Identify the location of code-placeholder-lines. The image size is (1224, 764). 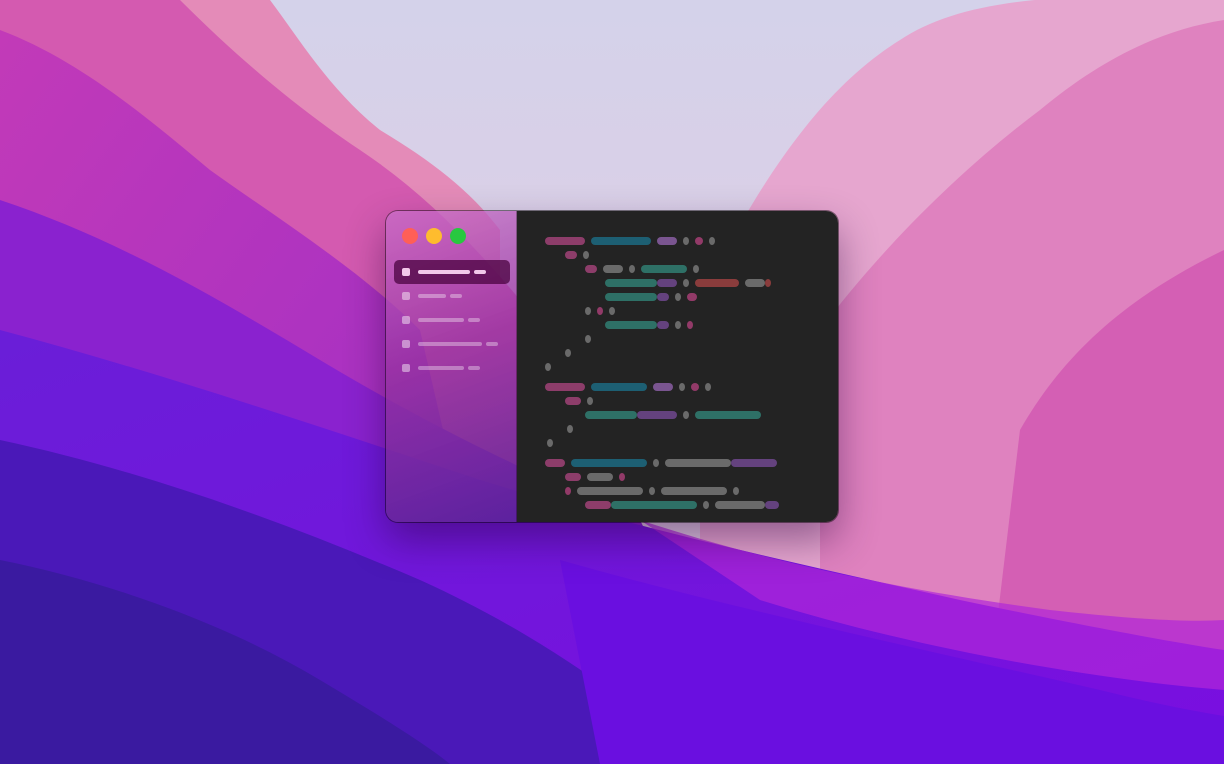
(662, 373).